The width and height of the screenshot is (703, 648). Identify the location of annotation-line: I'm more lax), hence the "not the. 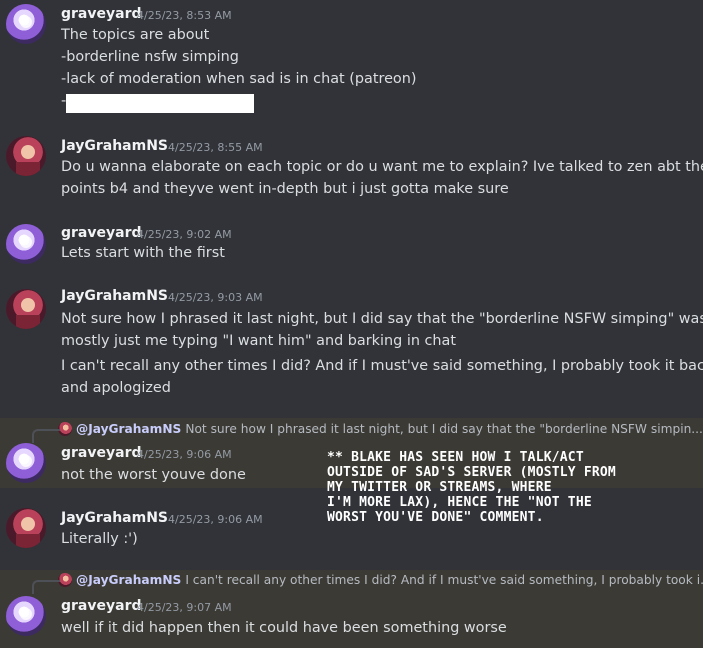
(459, 502).